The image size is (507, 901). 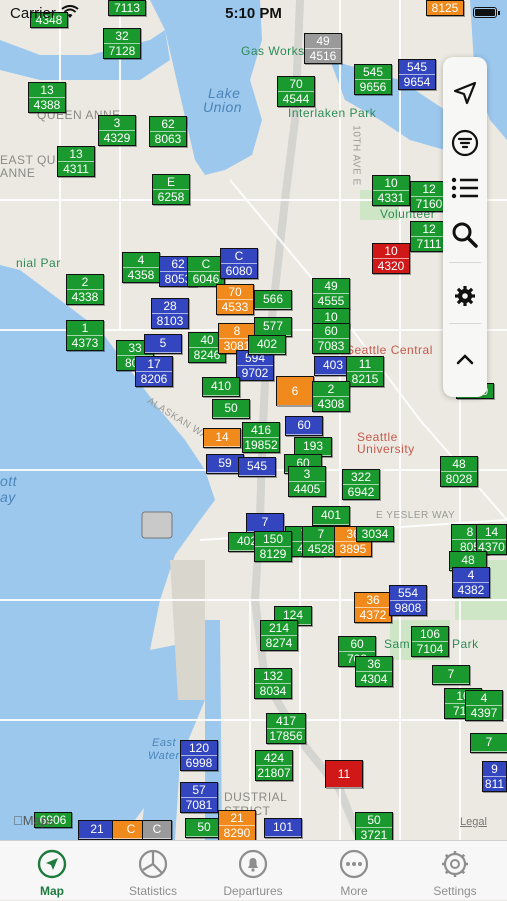 I want to click on bus-marker: 11 8215, so click(x=365, y=371).